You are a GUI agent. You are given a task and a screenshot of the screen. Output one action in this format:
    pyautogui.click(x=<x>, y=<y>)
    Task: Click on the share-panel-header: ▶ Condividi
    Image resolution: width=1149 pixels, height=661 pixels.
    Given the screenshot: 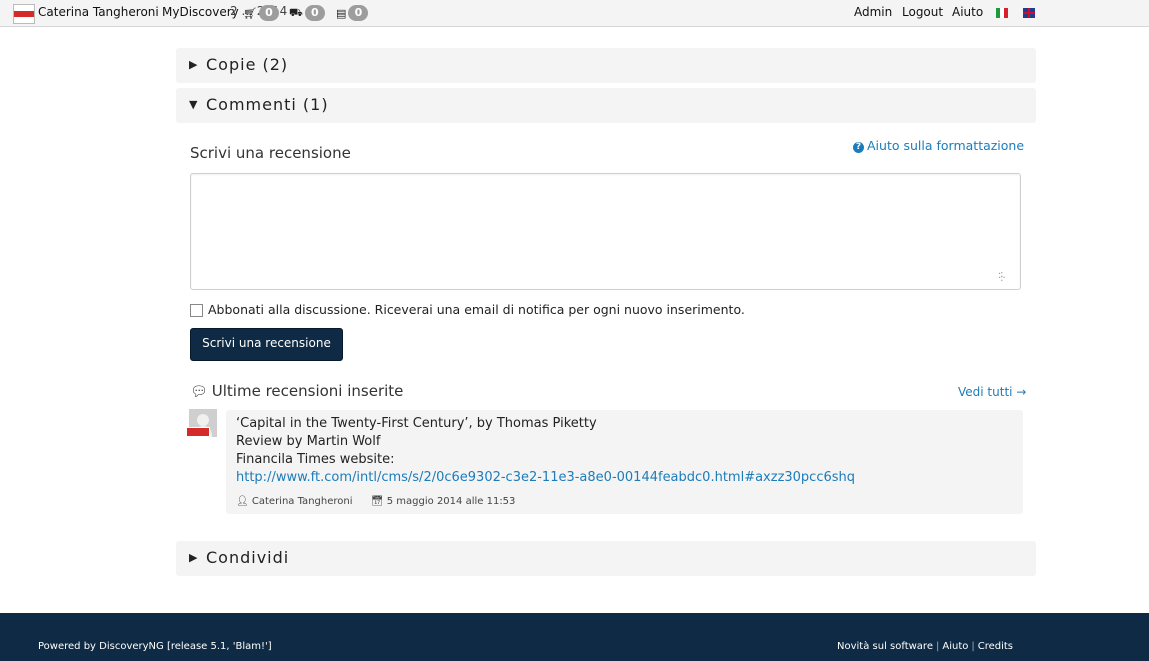 What is the action you would take?
    pyautogui.click(x=606, y=558)
    